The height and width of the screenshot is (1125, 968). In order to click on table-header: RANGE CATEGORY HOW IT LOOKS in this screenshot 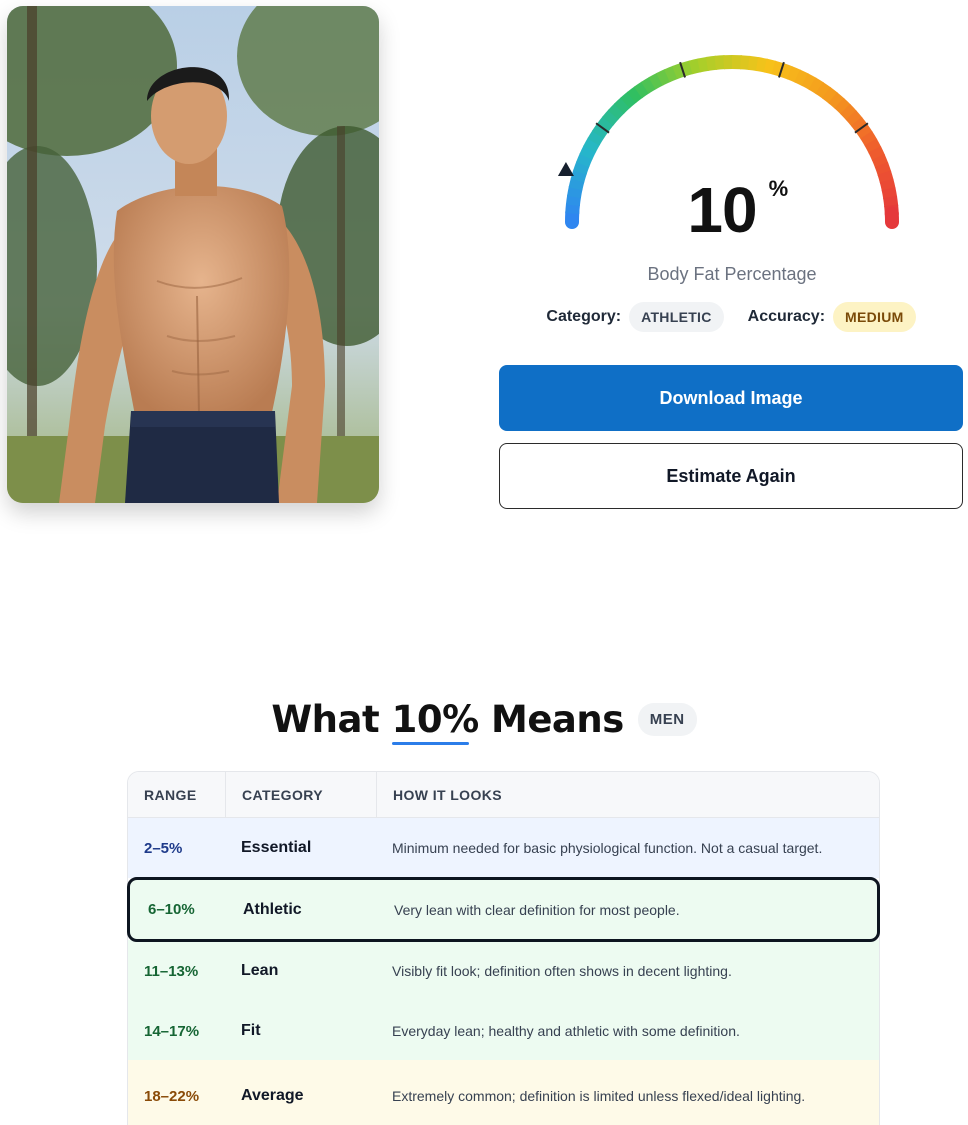, I will do `click(503, 795)`.